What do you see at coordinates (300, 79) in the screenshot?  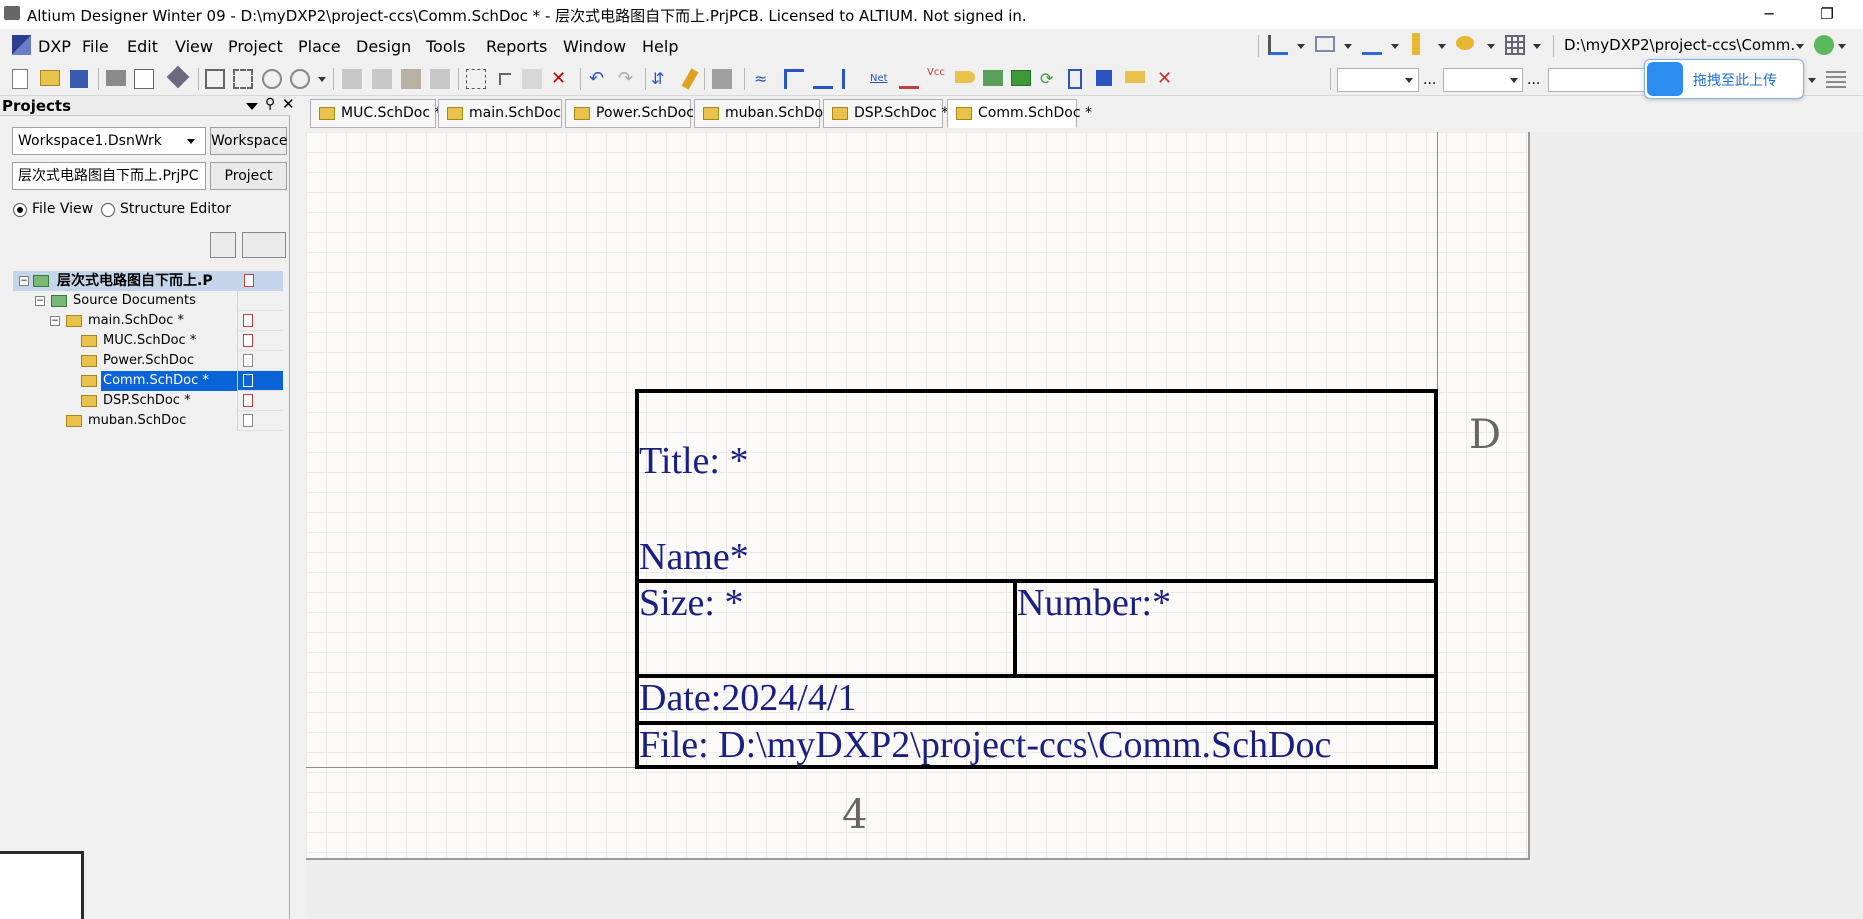 I see `zoom-filter-icon` at bounding box center [300, 79].